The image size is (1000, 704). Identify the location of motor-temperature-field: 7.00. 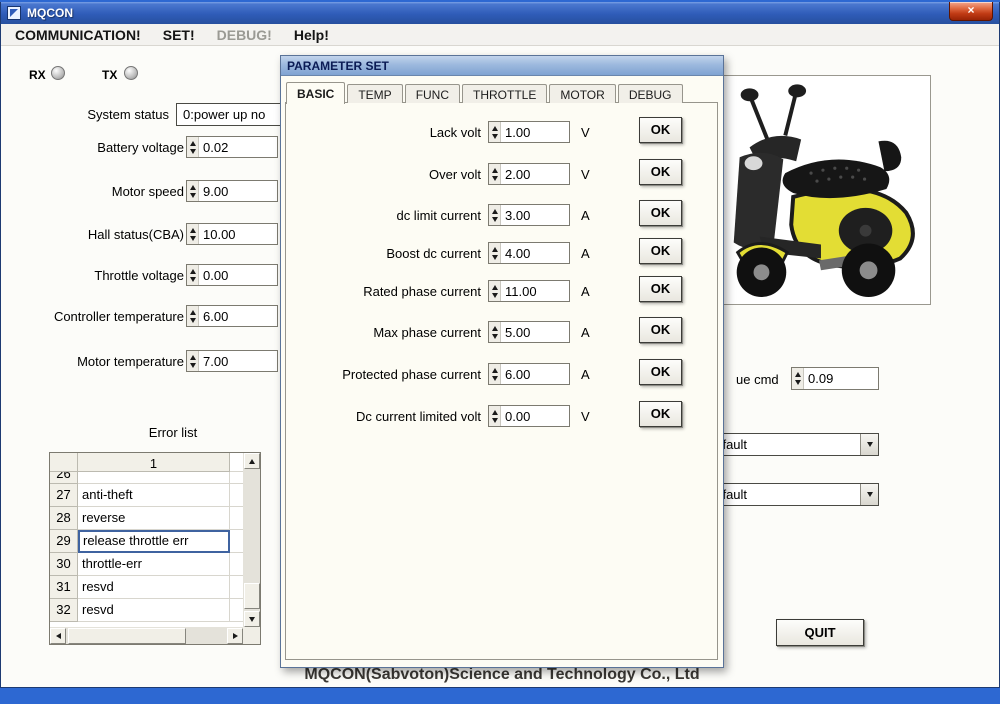
(232, 361).